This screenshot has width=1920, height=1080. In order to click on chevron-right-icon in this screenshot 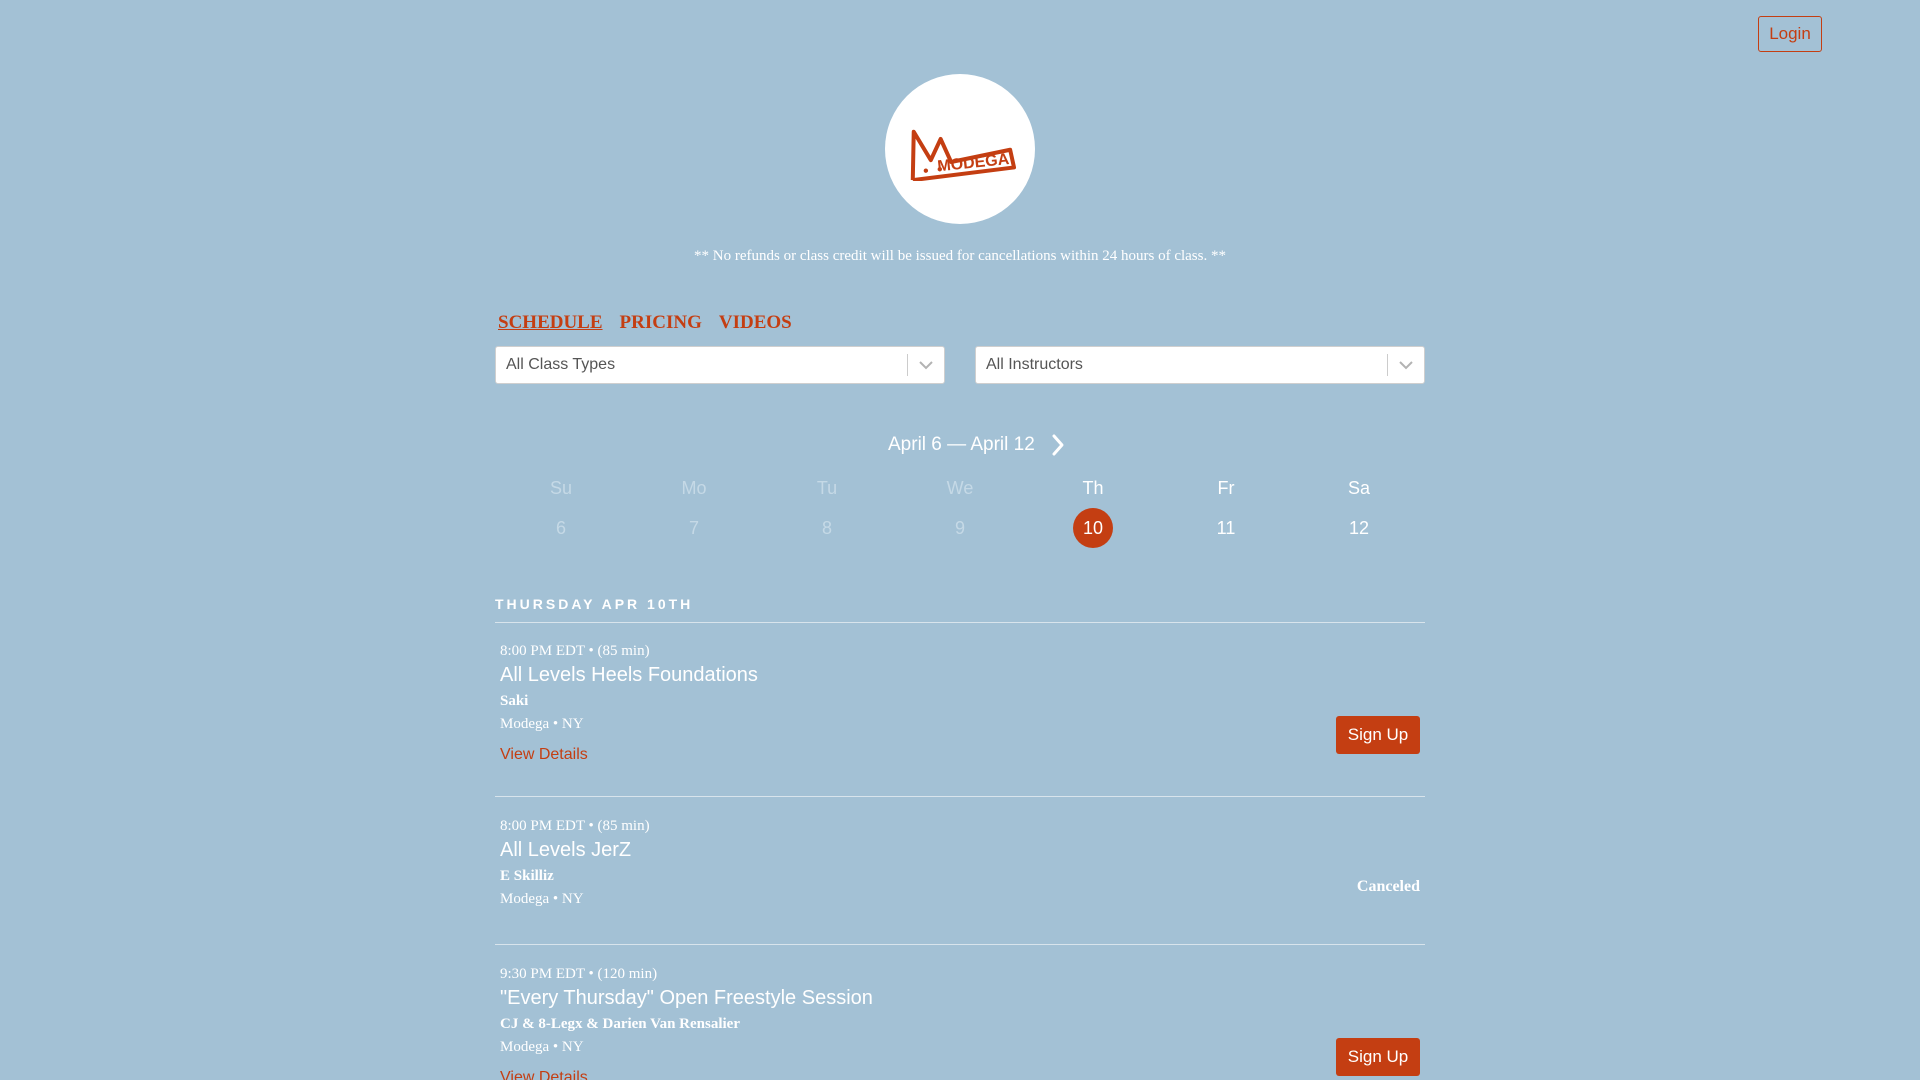, I will do `click(1058, 445)`.